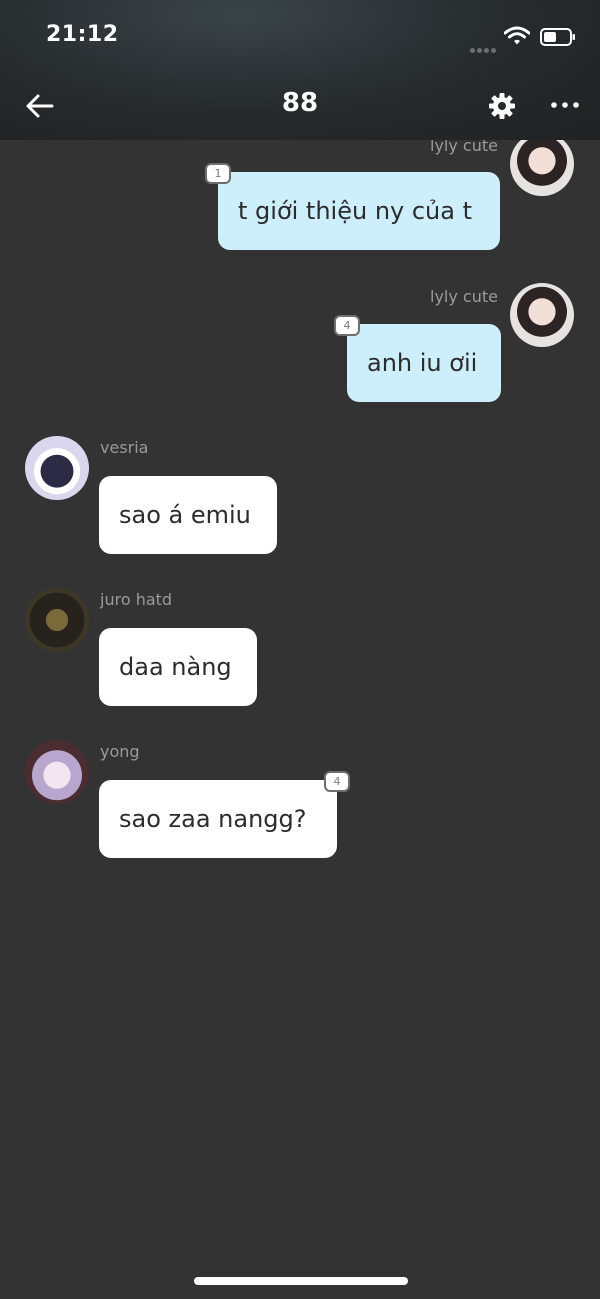 The image size is (600, 1299). I want to click on message-bubble: sao zaa nangg?, so click(218, 819).